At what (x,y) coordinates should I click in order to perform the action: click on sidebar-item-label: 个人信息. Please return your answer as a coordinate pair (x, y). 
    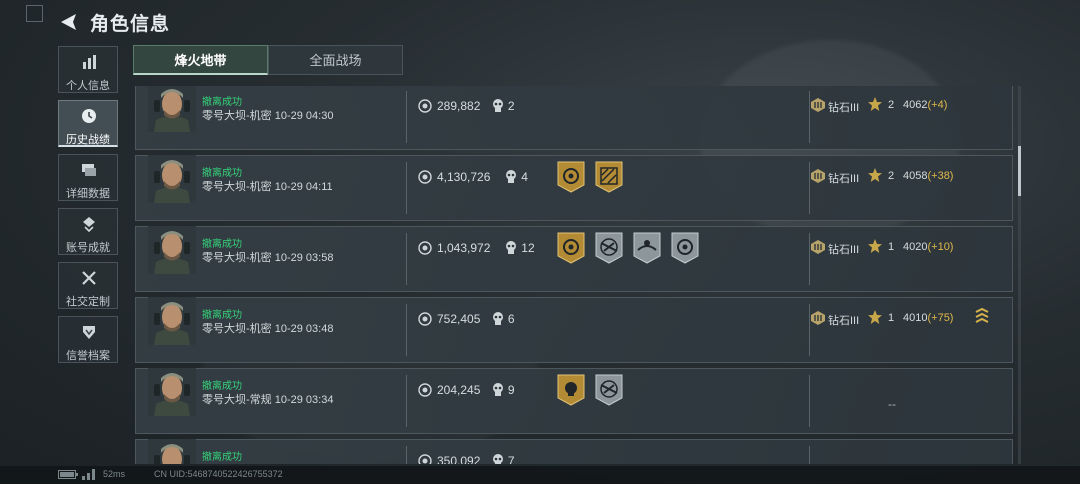
    Looking at the image, I should click on (88, 86).